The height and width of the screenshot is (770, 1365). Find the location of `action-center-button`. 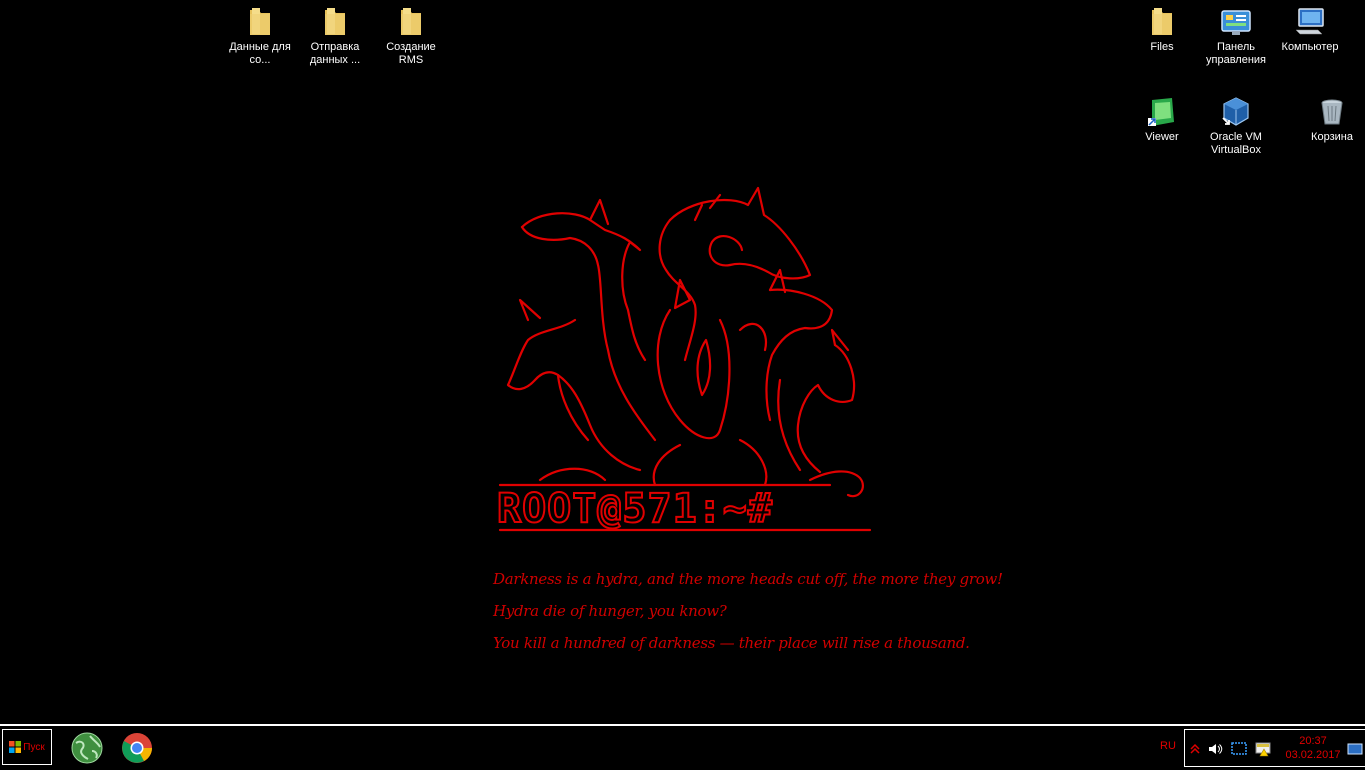

action-center-button is located at coordinates (1263, 749).